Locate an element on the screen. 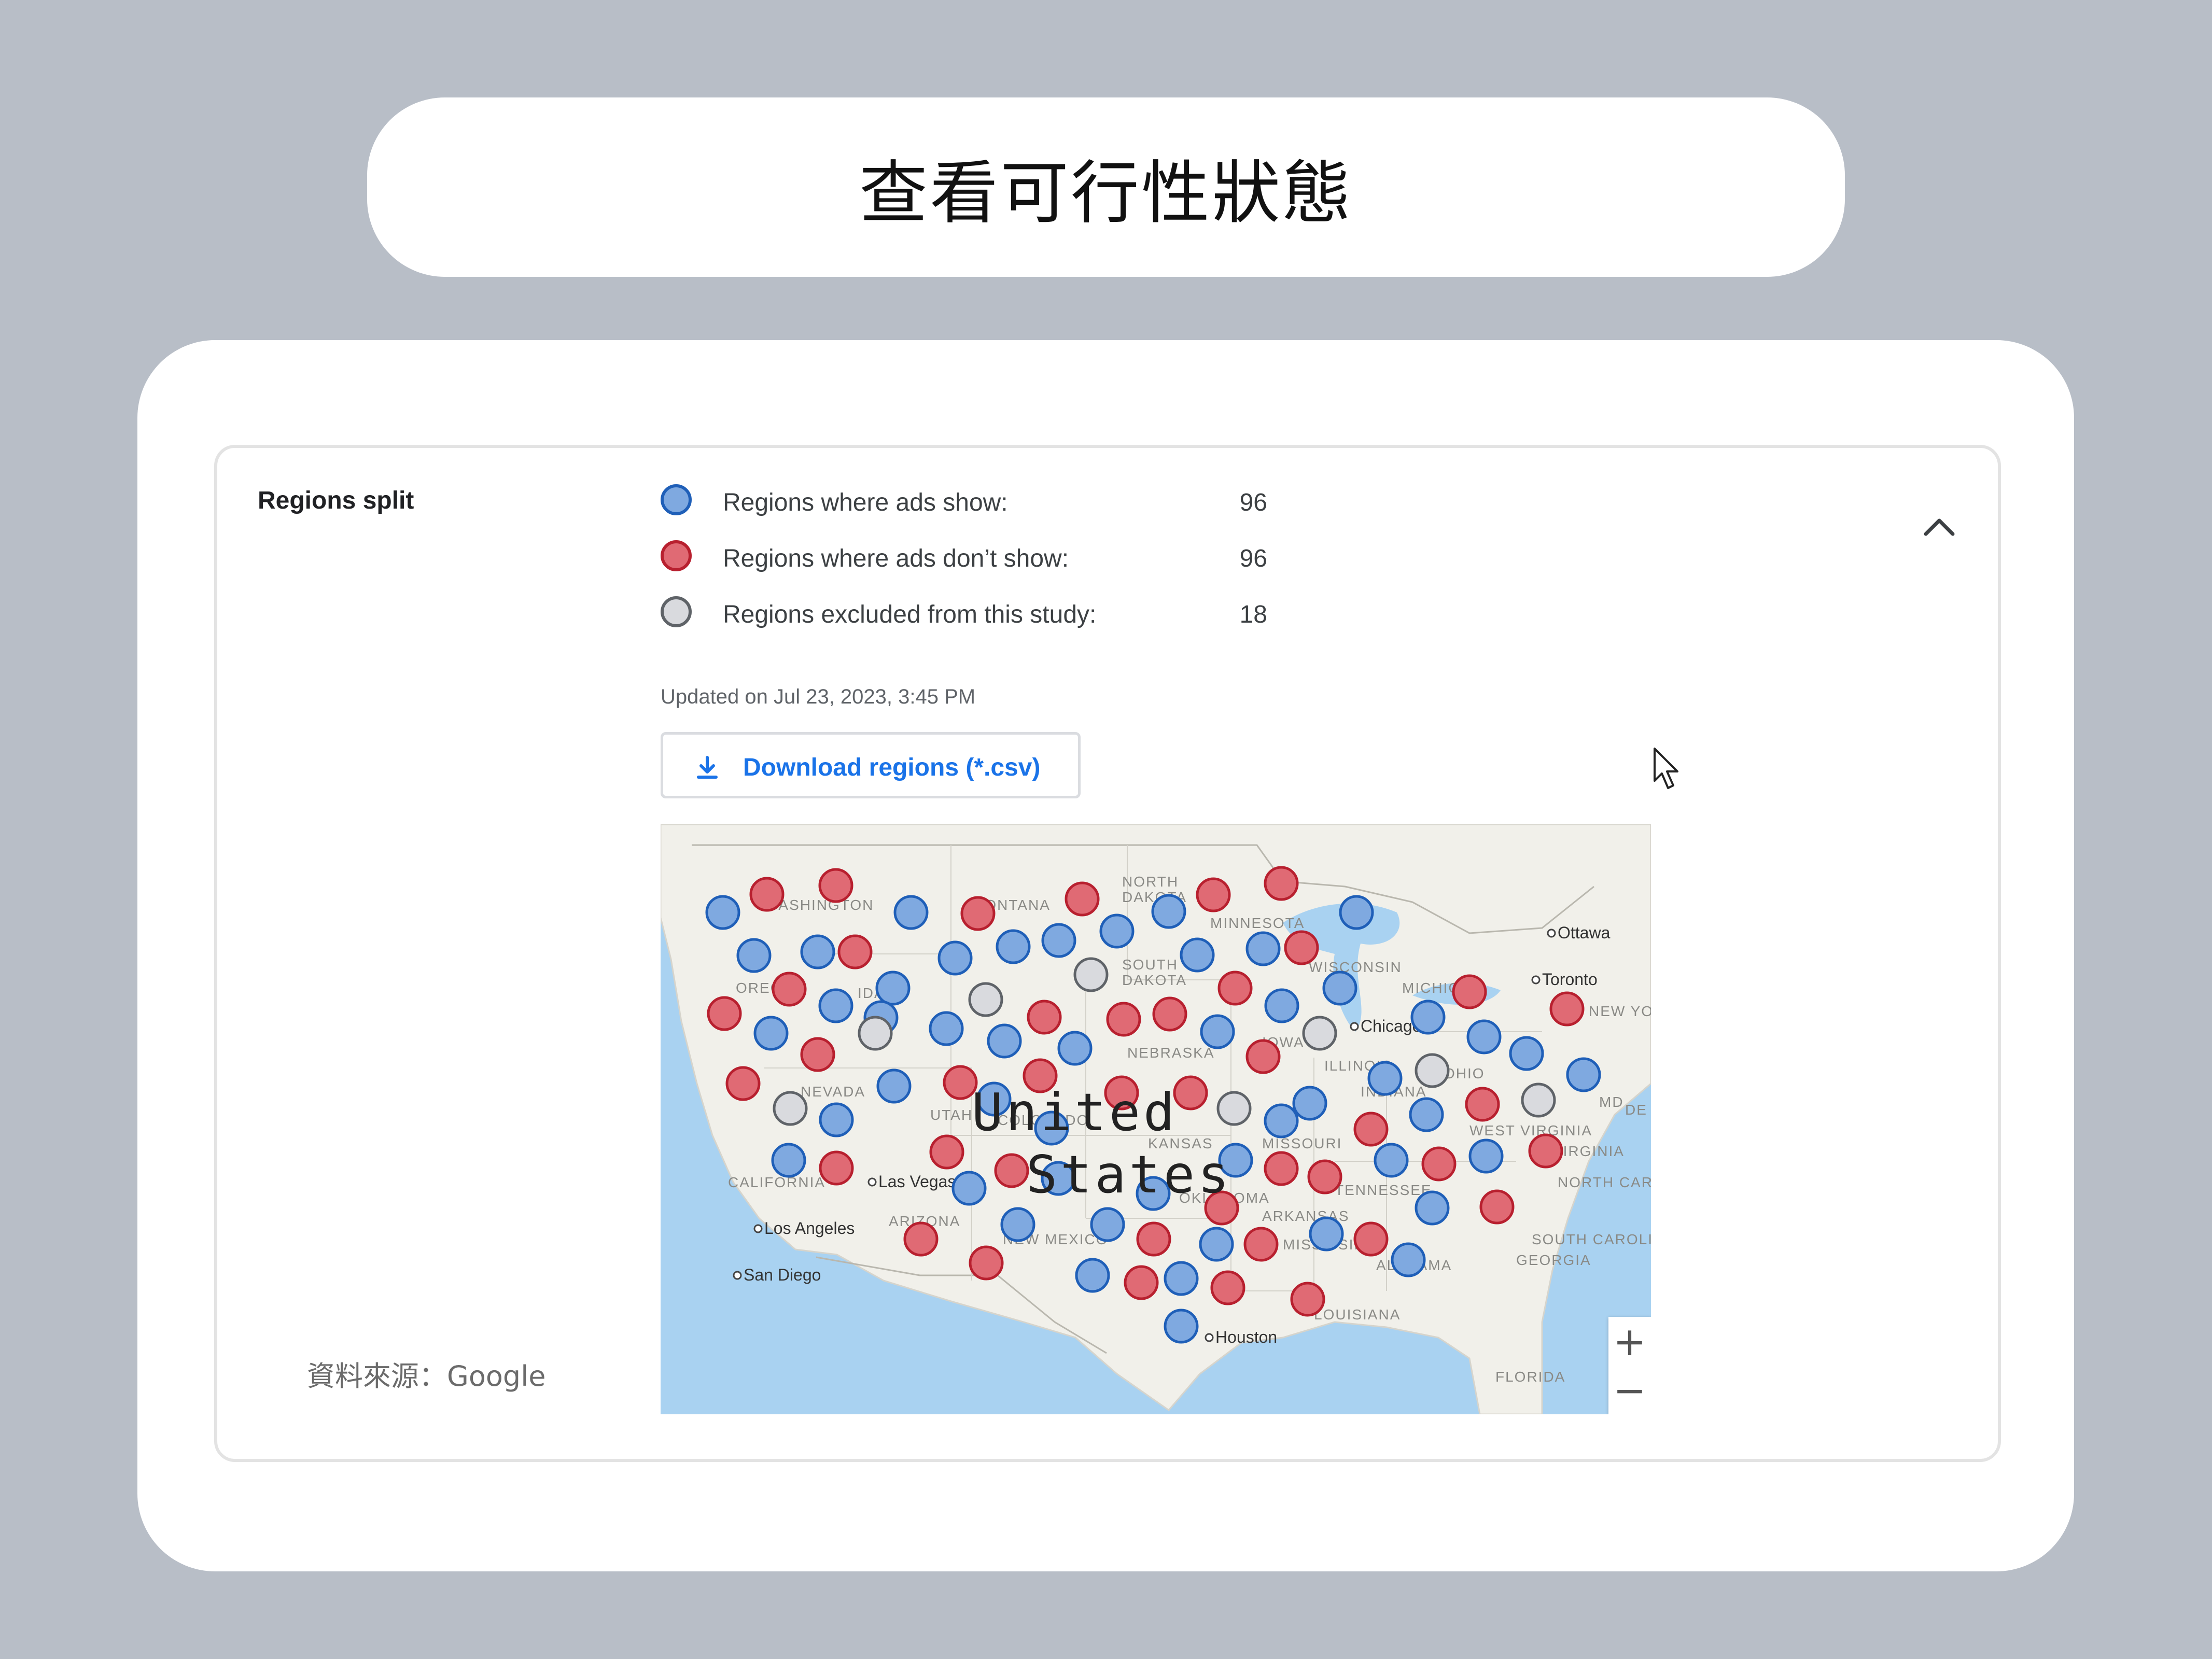  state-label: MISSOURI is located at coordinates (1302, 1143).